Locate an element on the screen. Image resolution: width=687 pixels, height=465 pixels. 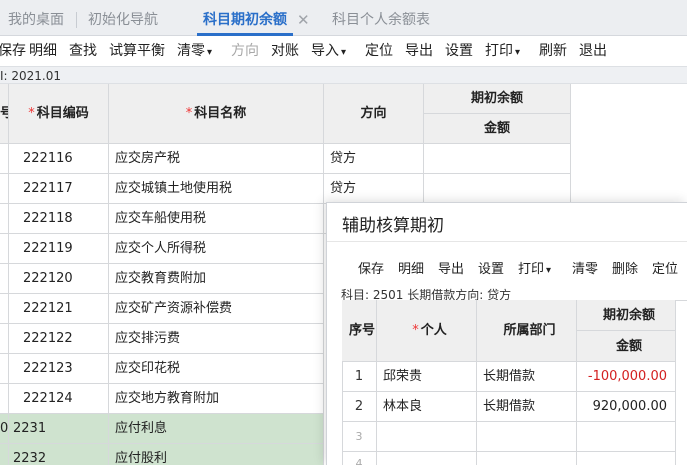
refresh-button: 刷新 is located at coordinates (553, 51).